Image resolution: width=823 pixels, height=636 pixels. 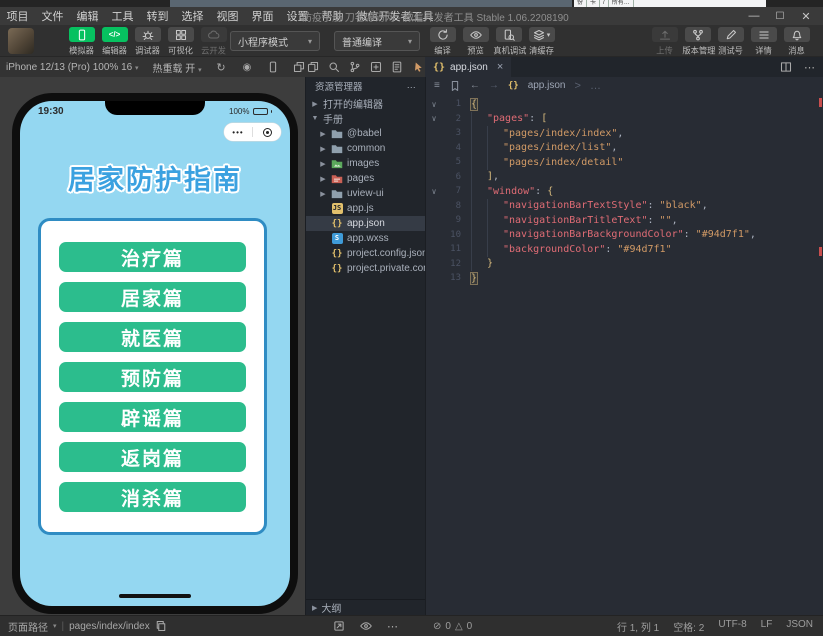 I want to click on code-line: 6],, so click(x=624, y=176).